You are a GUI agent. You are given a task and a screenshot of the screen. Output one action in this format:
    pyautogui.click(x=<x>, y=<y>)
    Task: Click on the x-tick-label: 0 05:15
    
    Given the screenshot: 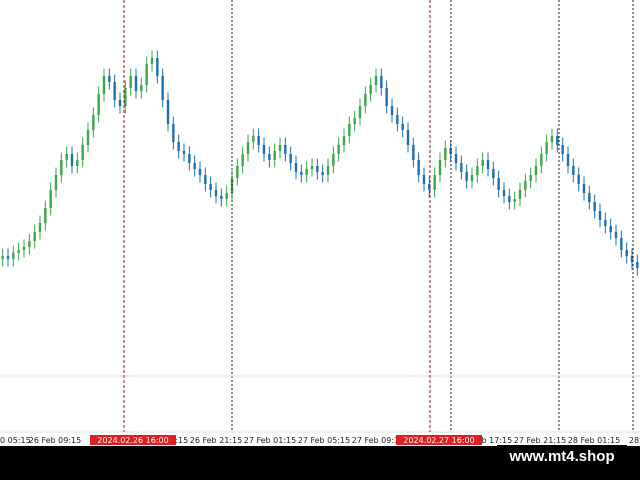 What is the action you would take?
    pyautogui.click(x=15, y=440)
    